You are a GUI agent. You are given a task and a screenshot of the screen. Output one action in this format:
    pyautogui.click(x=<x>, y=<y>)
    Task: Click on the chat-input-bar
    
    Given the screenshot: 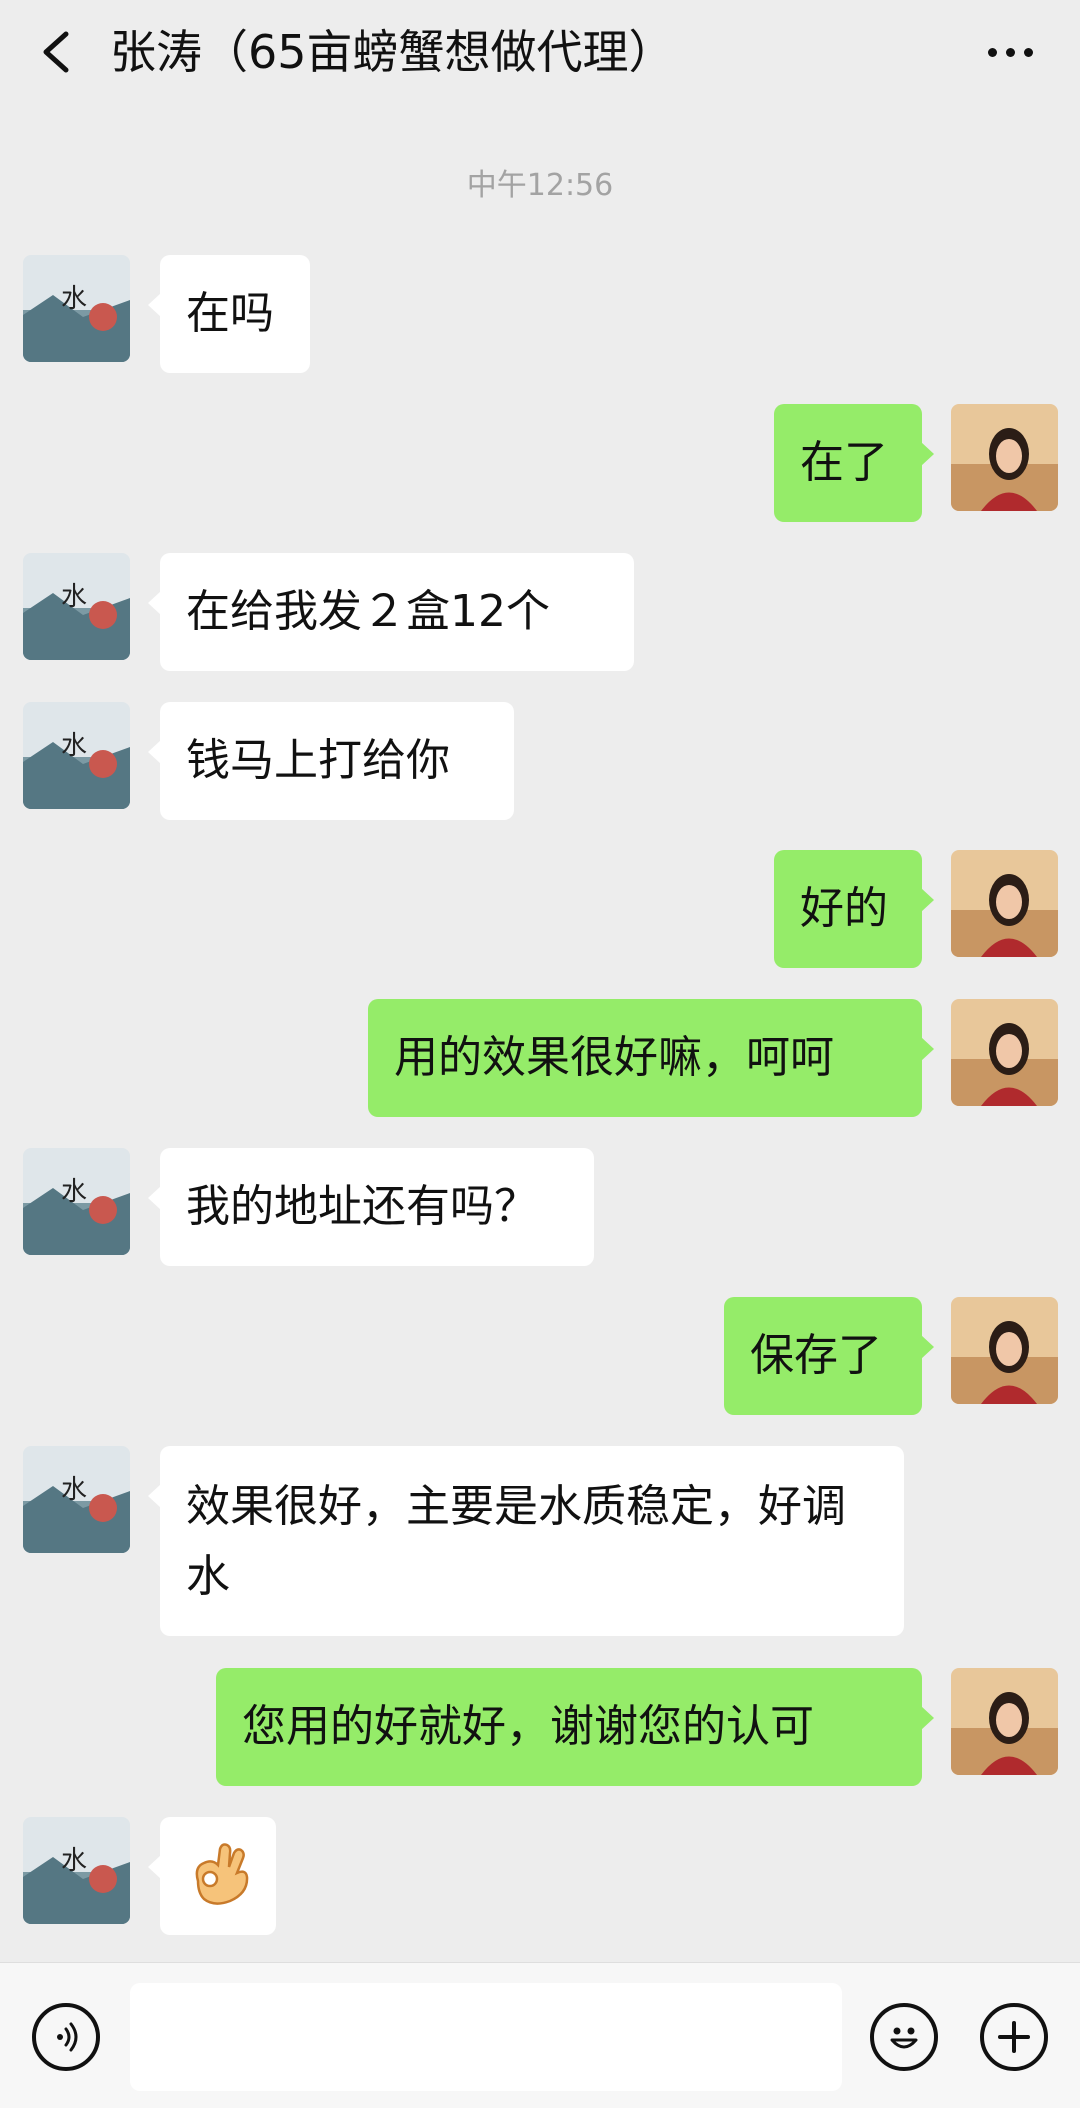 What is the action you would take?
    pyautogui.click(x=540, y=2035)
    